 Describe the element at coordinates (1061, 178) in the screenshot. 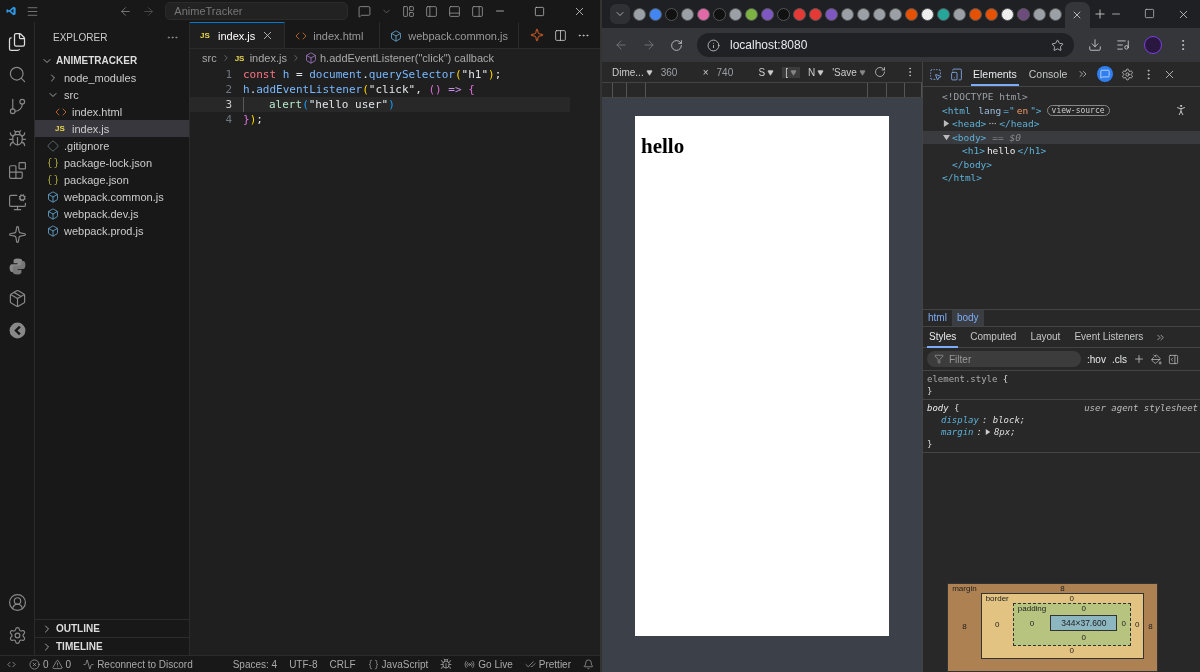

I see `dom-closing-tag: </html>` at that location.